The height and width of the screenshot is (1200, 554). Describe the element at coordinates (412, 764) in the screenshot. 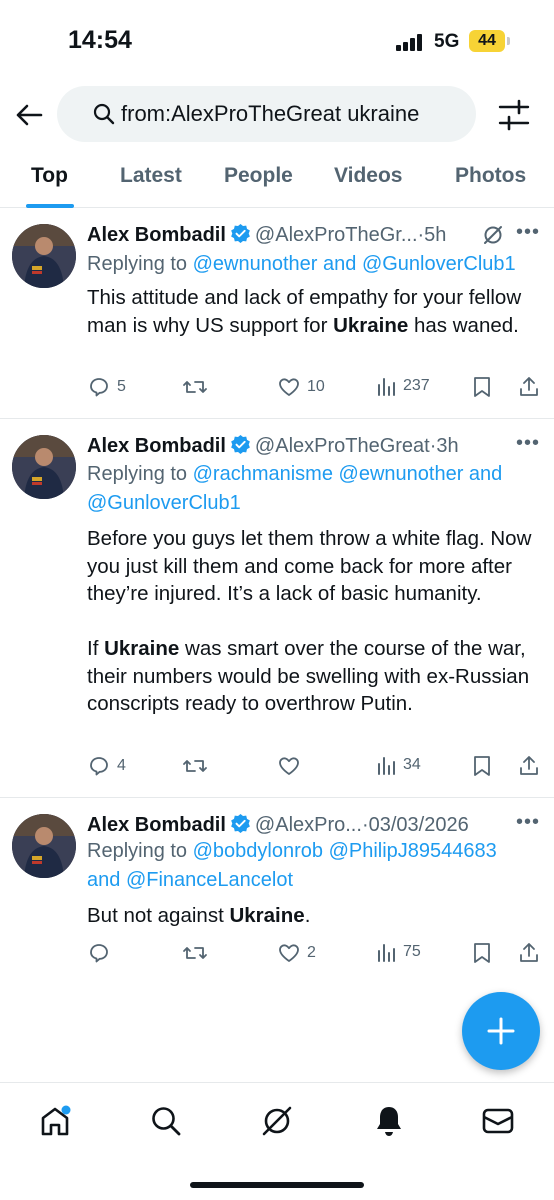

I see `views-count: 34` at that location.